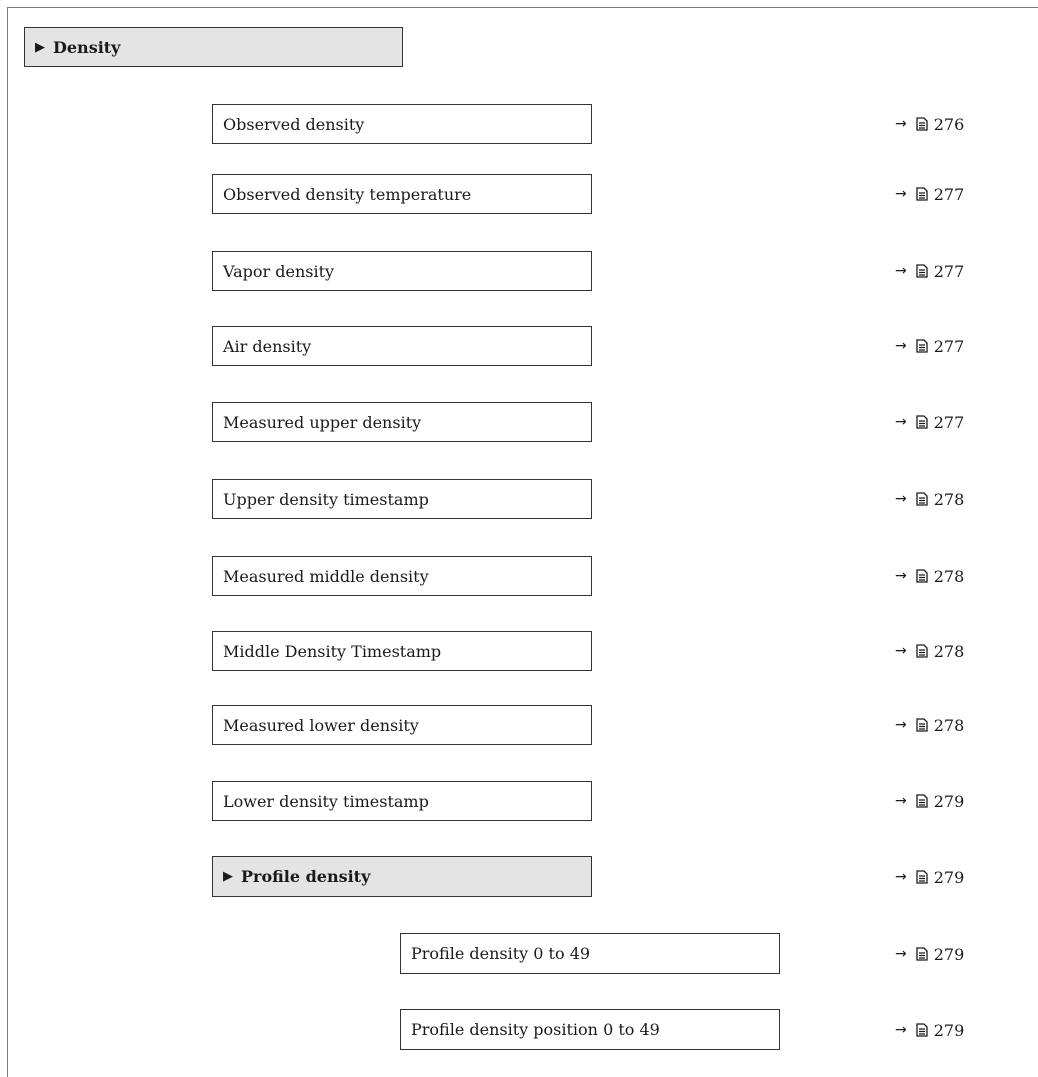 This screenshot has width=1038, height=1077. Describe the element at coordinates (402, 876) in the screenshot. I see `profile-density-submenu: ▶ Profile density` at that location.